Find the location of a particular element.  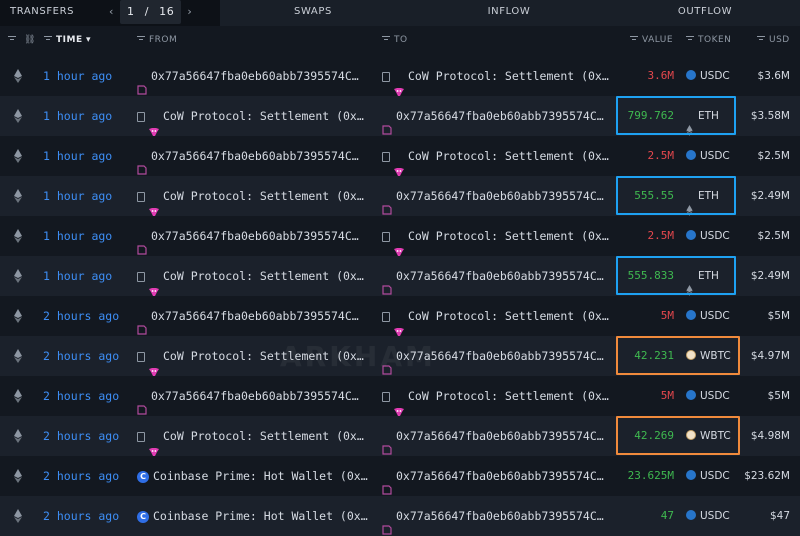

usd-value: $47 is located at coordinates (779, 516).